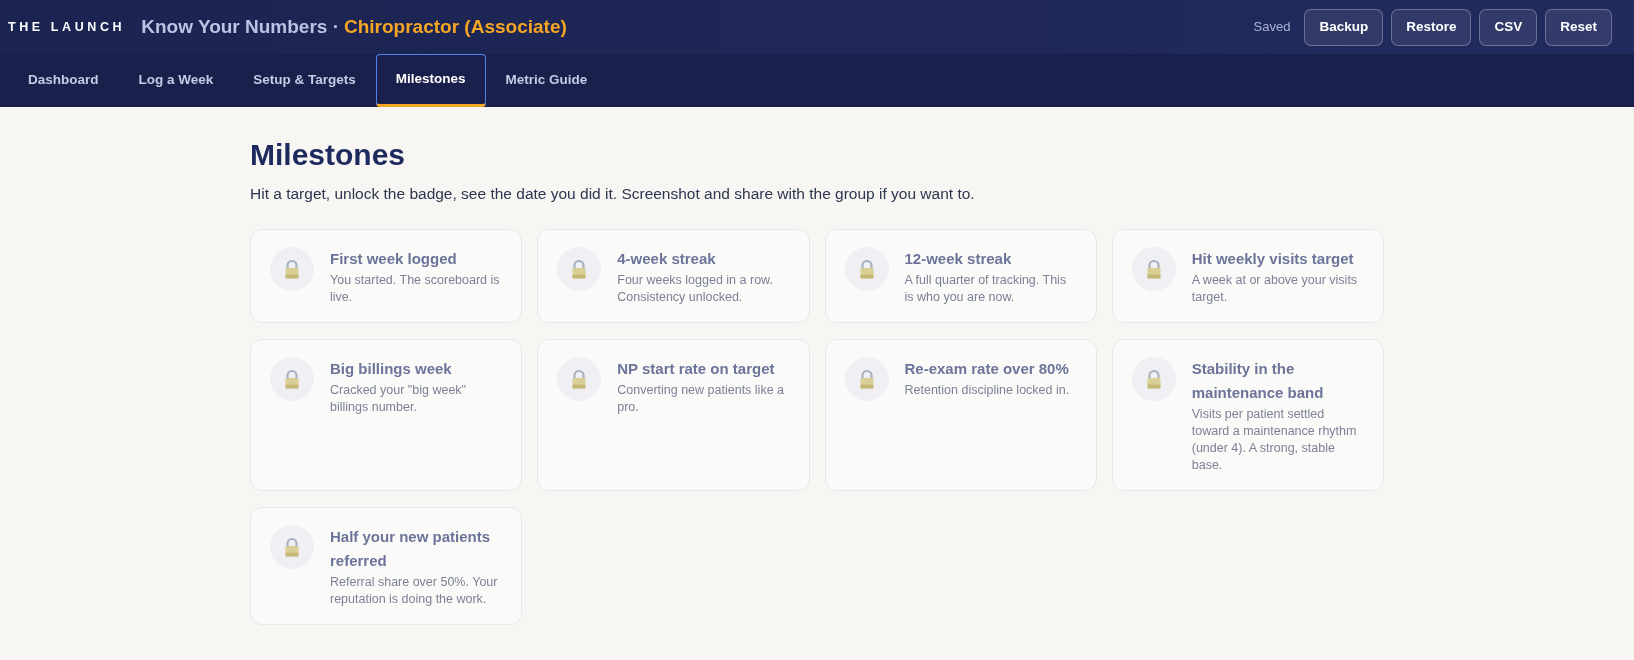  What do you see at coordinates (1258, 381) in the screenshot?
I see `milestone-title: Stability in the maintenance band` at bounding box center [1258, 381].